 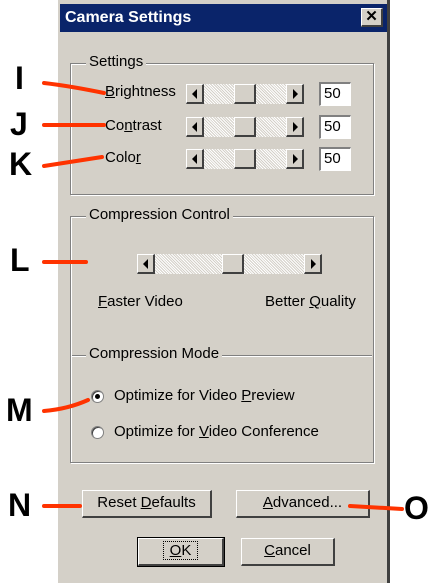 I want to click on callout-line-m, so click(x=66, y=405).